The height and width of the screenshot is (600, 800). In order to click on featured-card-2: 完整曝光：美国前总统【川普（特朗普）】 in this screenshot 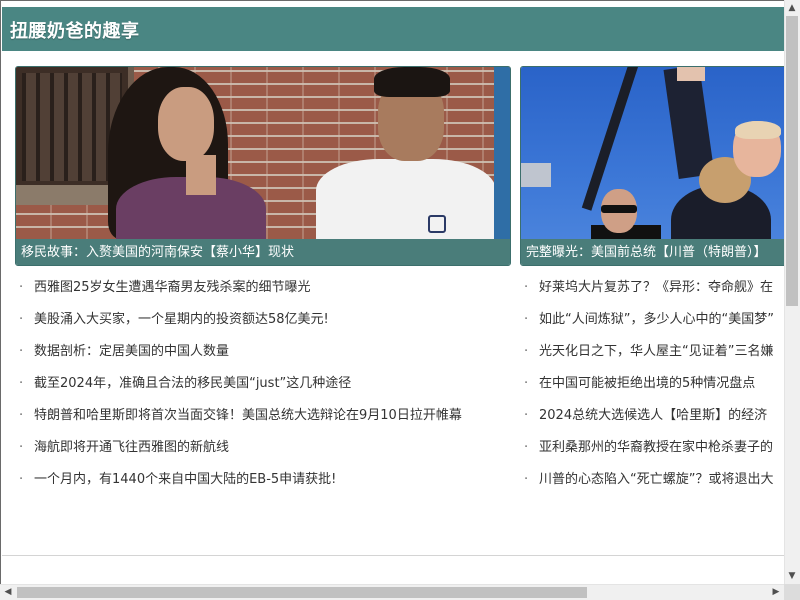, I will do `click(652, 166)`.